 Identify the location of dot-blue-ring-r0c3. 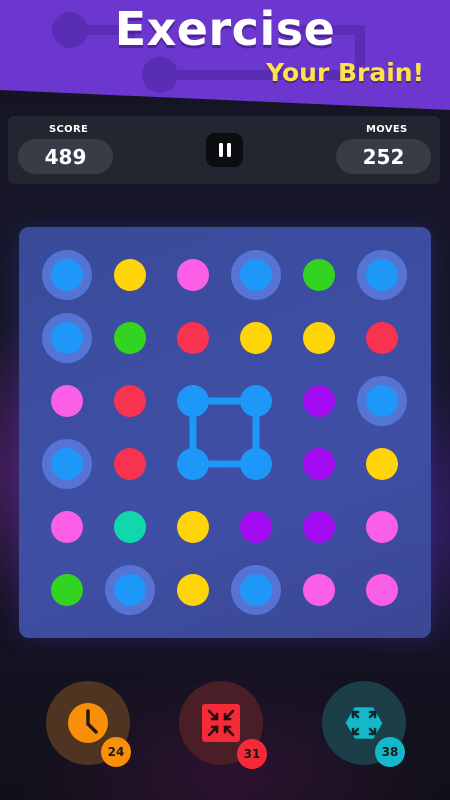
(256, 275).